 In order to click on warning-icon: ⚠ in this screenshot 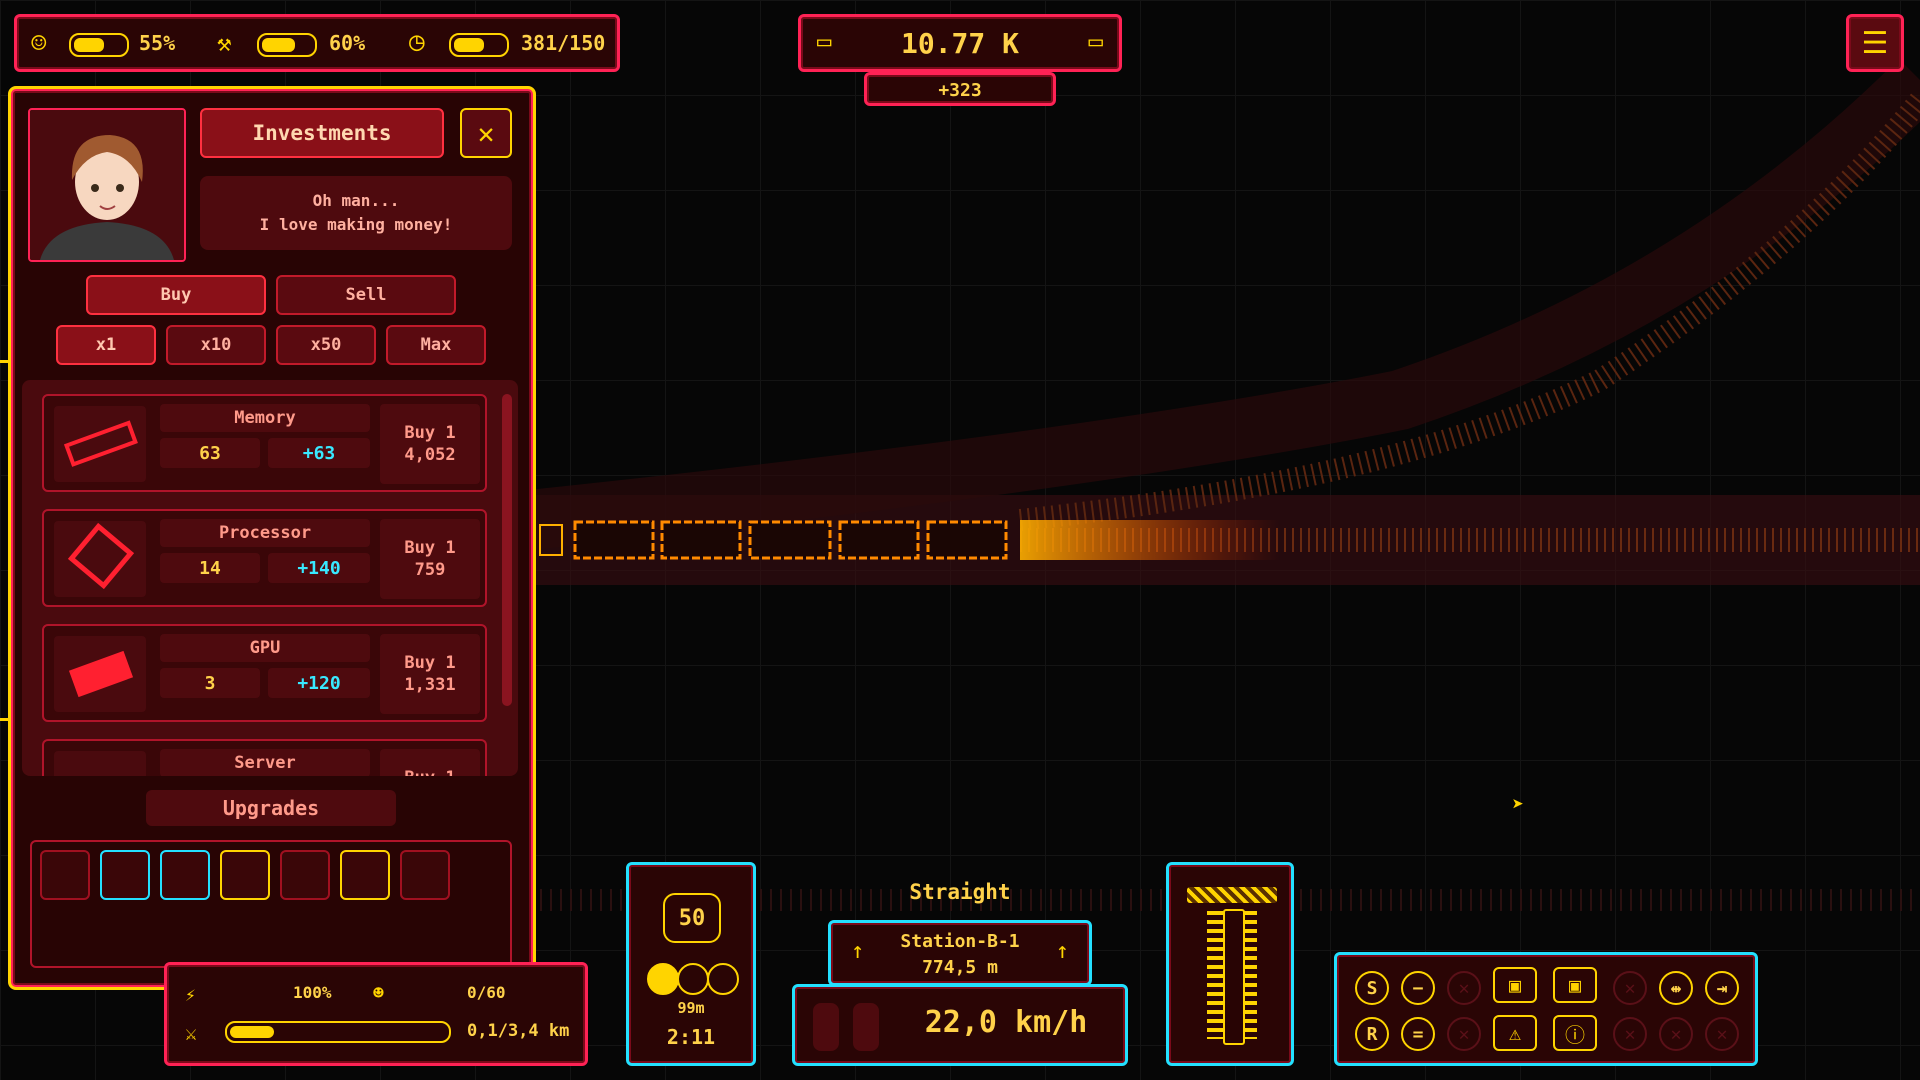, I will do `click(1515, 1033)`.